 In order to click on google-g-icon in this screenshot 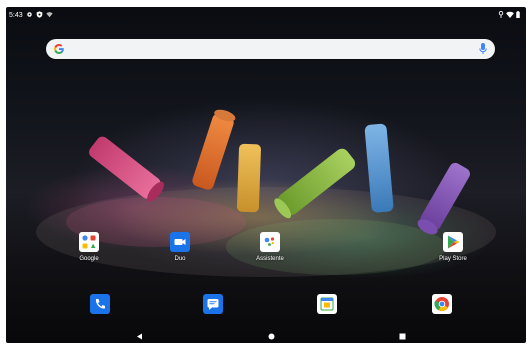, I will do `click(59, 49)`.